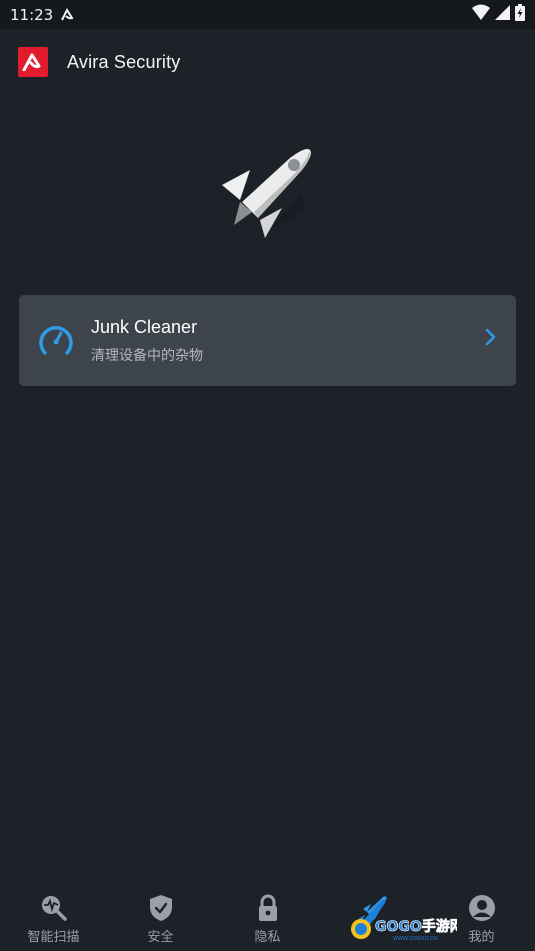  I want to click on nav-item-smart-scan: 智能扫描, so click(53, 918).